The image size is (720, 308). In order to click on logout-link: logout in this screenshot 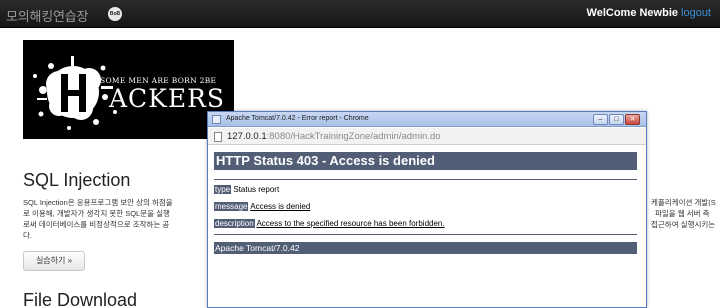, I will do `click(696, 13)`.